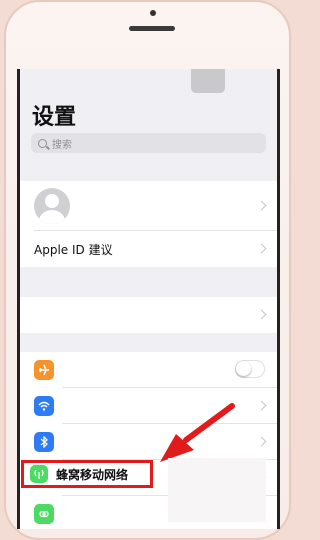 Image resolution: width=320 pixels, height=540 pixels. What do you see at coordinates (197, 432) in the screenshot?
I see `annotation-arrow` at bounding box center [197, 432].